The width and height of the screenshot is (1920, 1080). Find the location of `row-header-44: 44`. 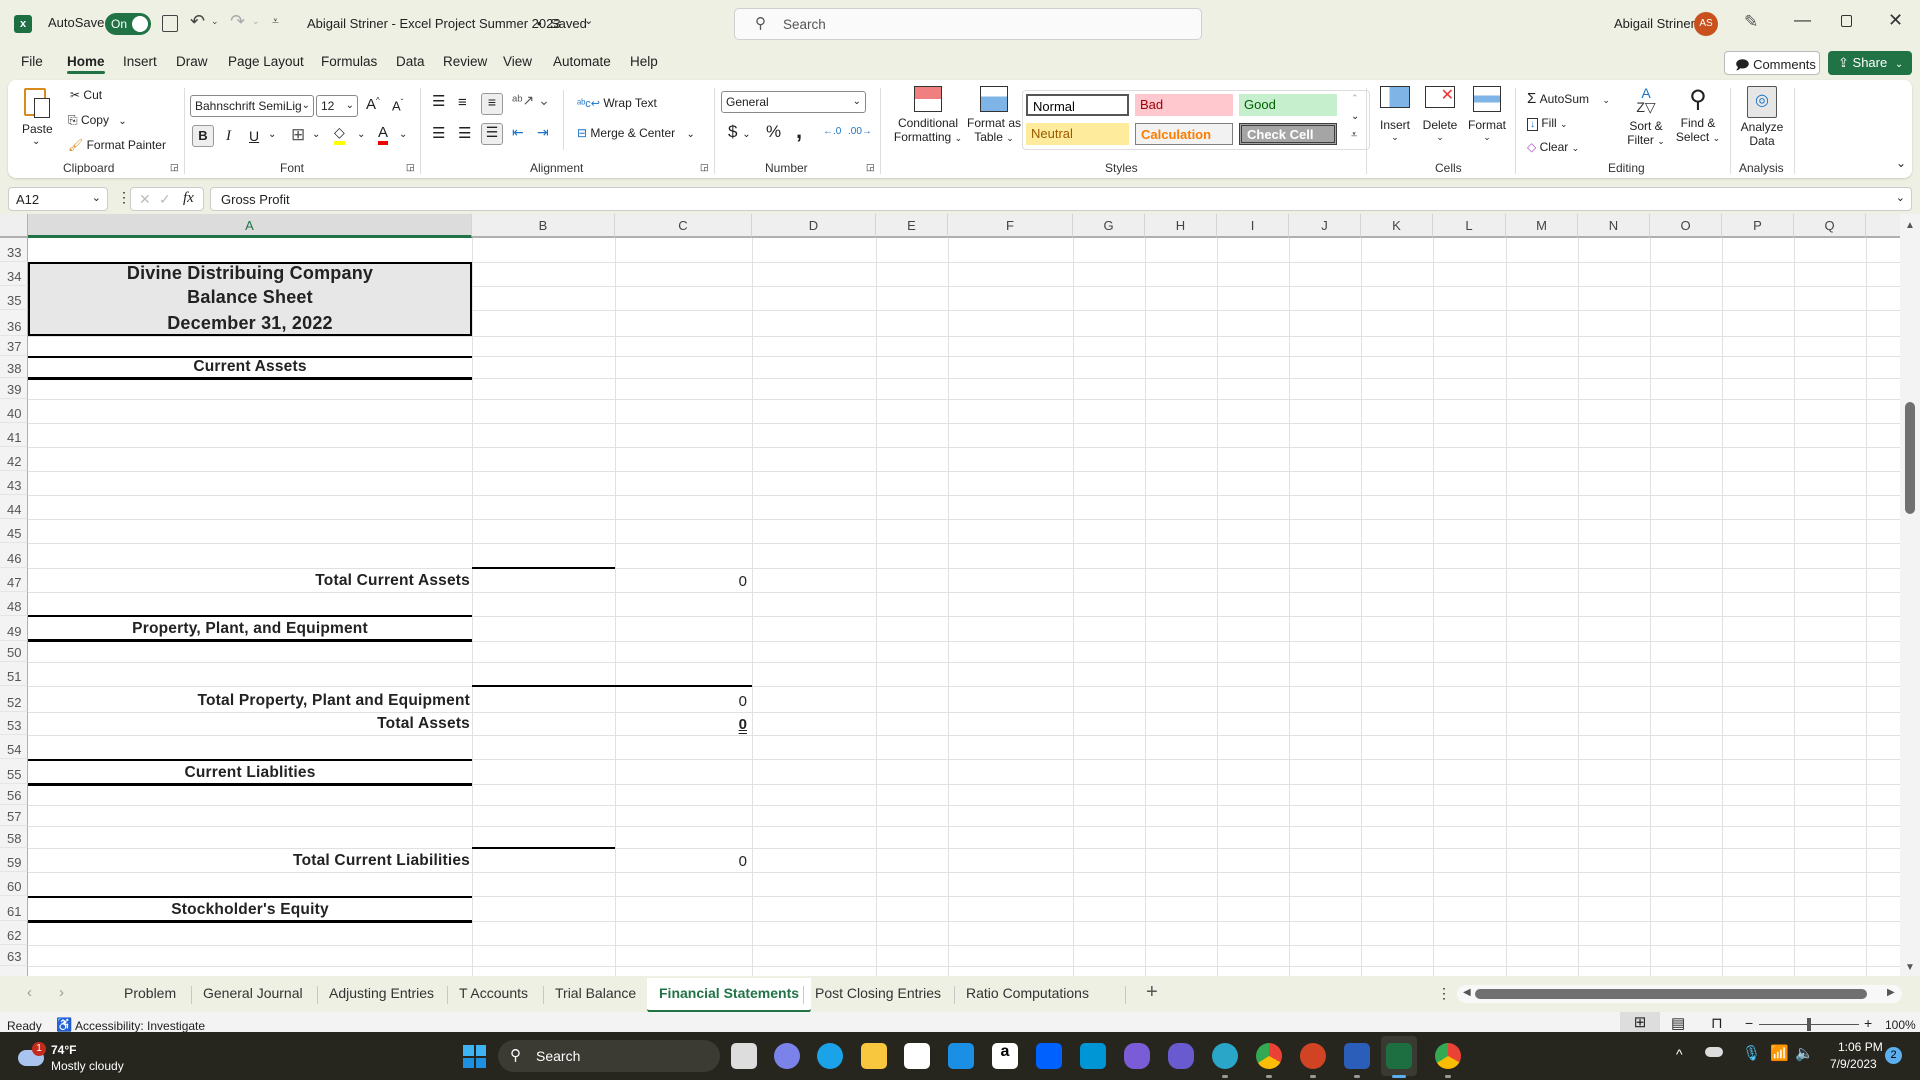

row-header-44: 44 is located at coordinates (14, 507).